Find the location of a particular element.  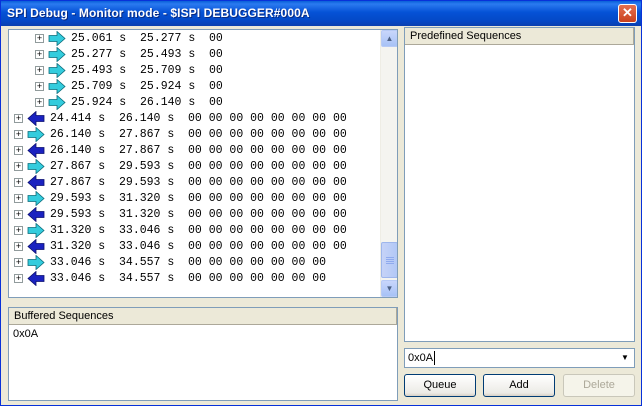

tree-row: +25.709 s 25.924 s 00 is located at coordinates (194, 87).